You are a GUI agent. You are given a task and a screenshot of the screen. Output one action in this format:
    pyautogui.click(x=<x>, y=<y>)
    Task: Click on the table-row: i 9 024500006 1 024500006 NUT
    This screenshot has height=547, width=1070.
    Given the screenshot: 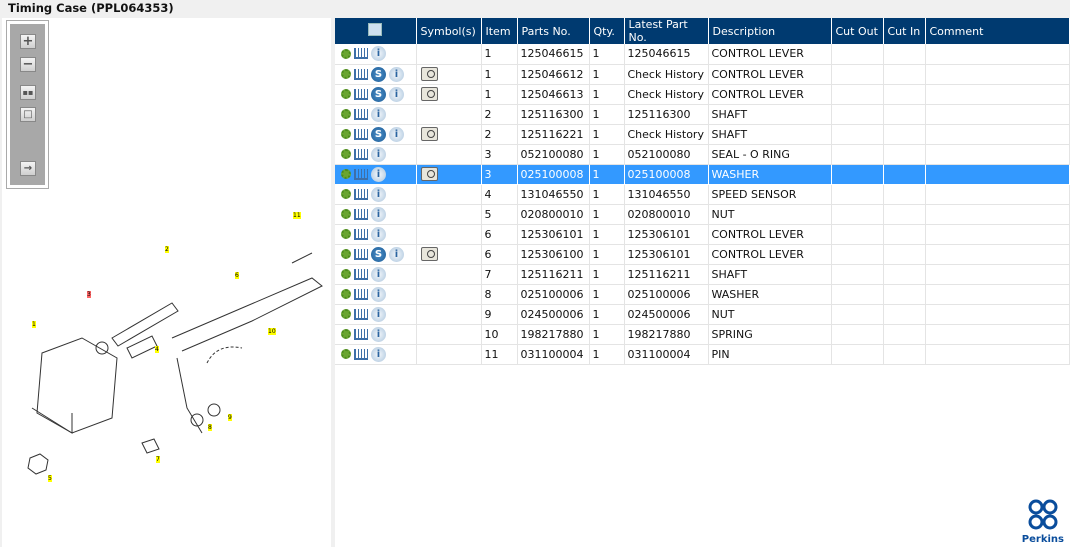 What is the action you would take?
    pyautogui.click(x=702, y=314)
    